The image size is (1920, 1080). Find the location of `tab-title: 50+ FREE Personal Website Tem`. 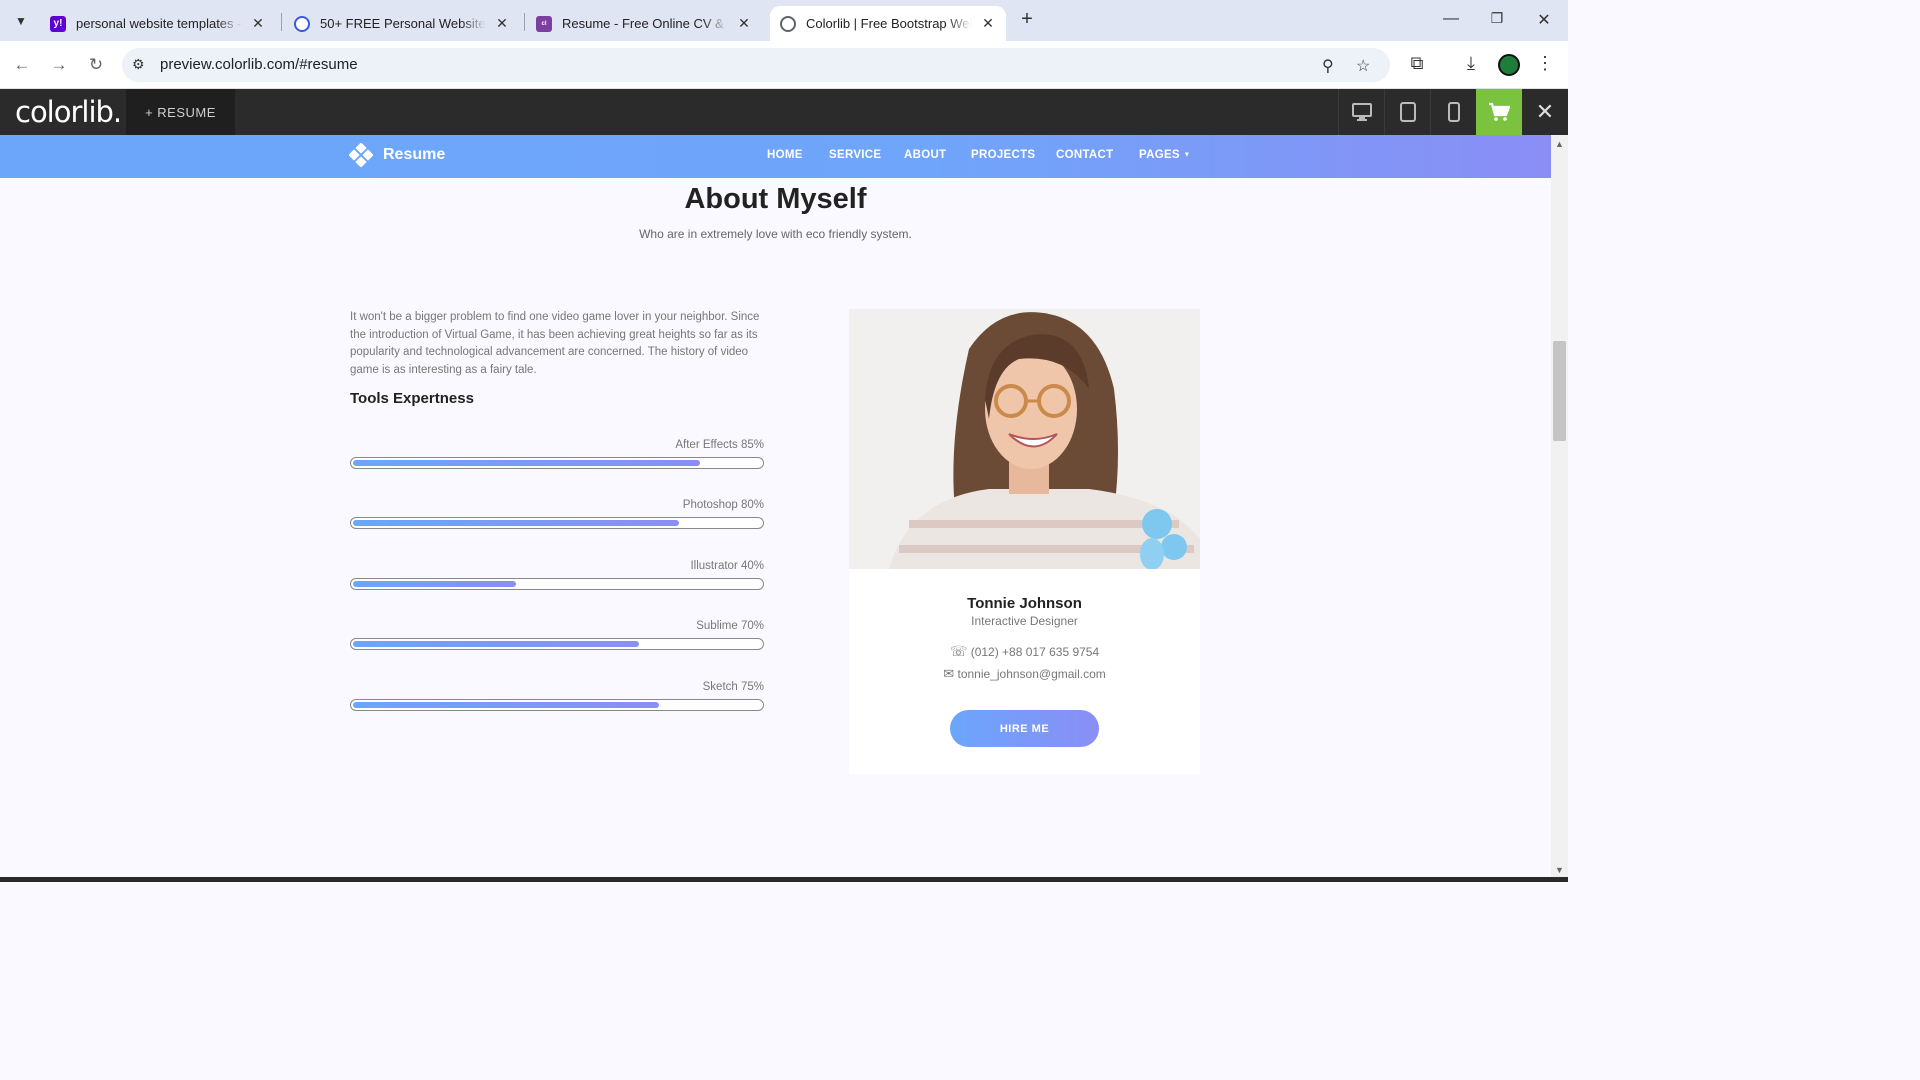

tab-title: 50+ FREE Personal Website Tem is located at coordinates (403, 23).